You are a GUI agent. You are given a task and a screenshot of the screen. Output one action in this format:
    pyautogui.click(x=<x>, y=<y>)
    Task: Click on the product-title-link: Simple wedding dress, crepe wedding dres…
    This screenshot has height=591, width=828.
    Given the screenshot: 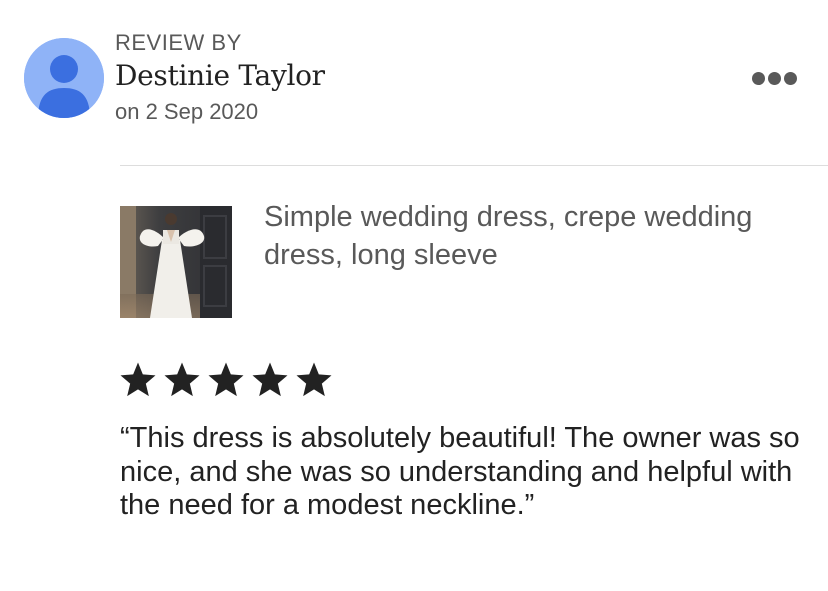 What is the action you would take?
    pyautogui.click(x=524, y=236)
    